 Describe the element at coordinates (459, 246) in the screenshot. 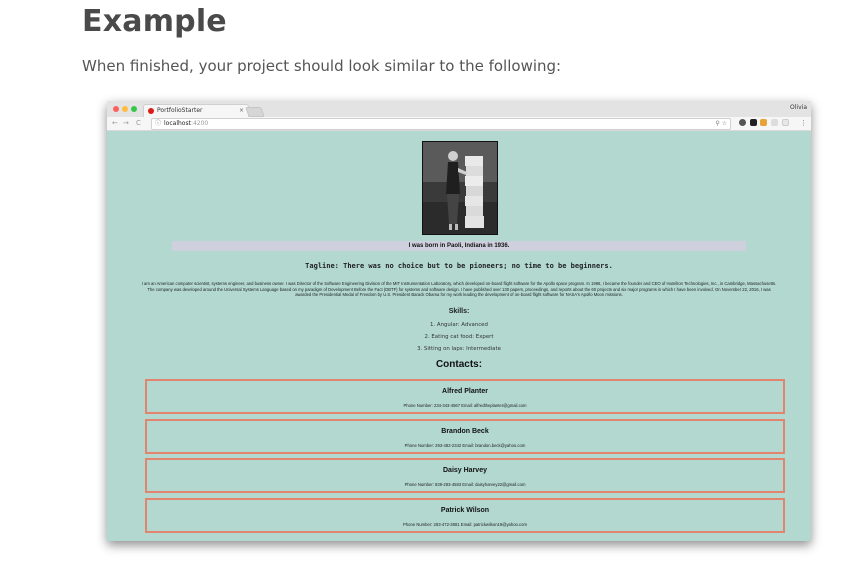

I see `bio-caption: I was born in Paoli, Indiana in 1936.` at that location.